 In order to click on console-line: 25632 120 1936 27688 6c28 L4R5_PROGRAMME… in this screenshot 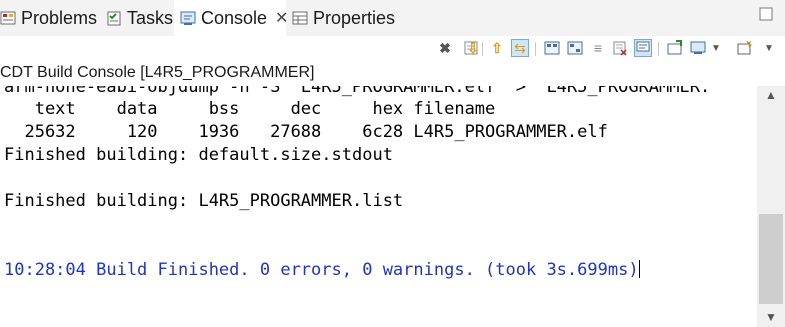, I will do `click(306, 132)`.